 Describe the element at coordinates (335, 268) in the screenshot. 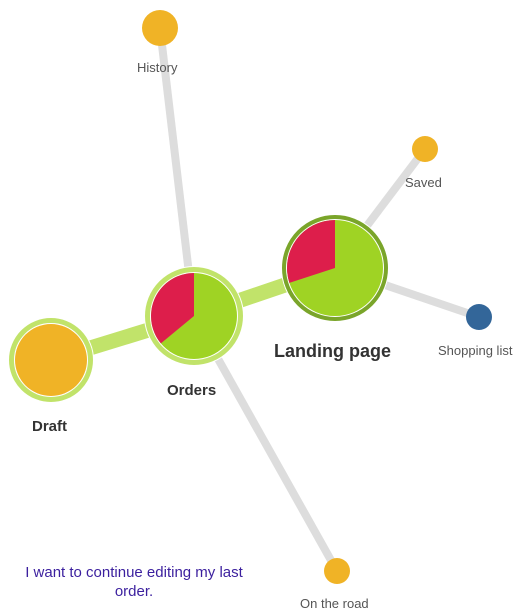

I see `node-landing` at that location.